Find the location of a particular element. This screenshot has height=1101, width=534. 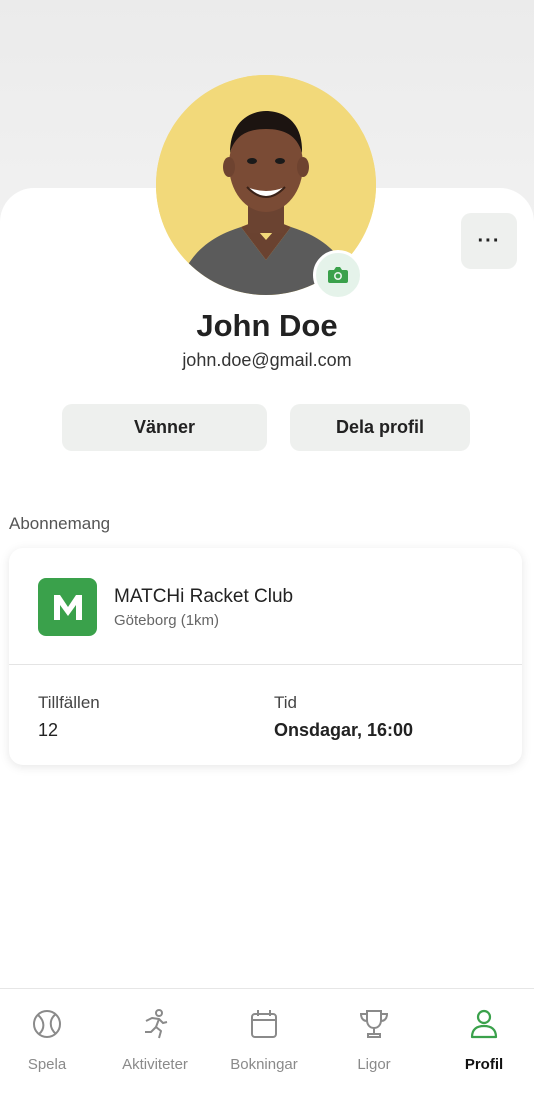

tab-label: Ligor is located at coordinates (374, 1064).